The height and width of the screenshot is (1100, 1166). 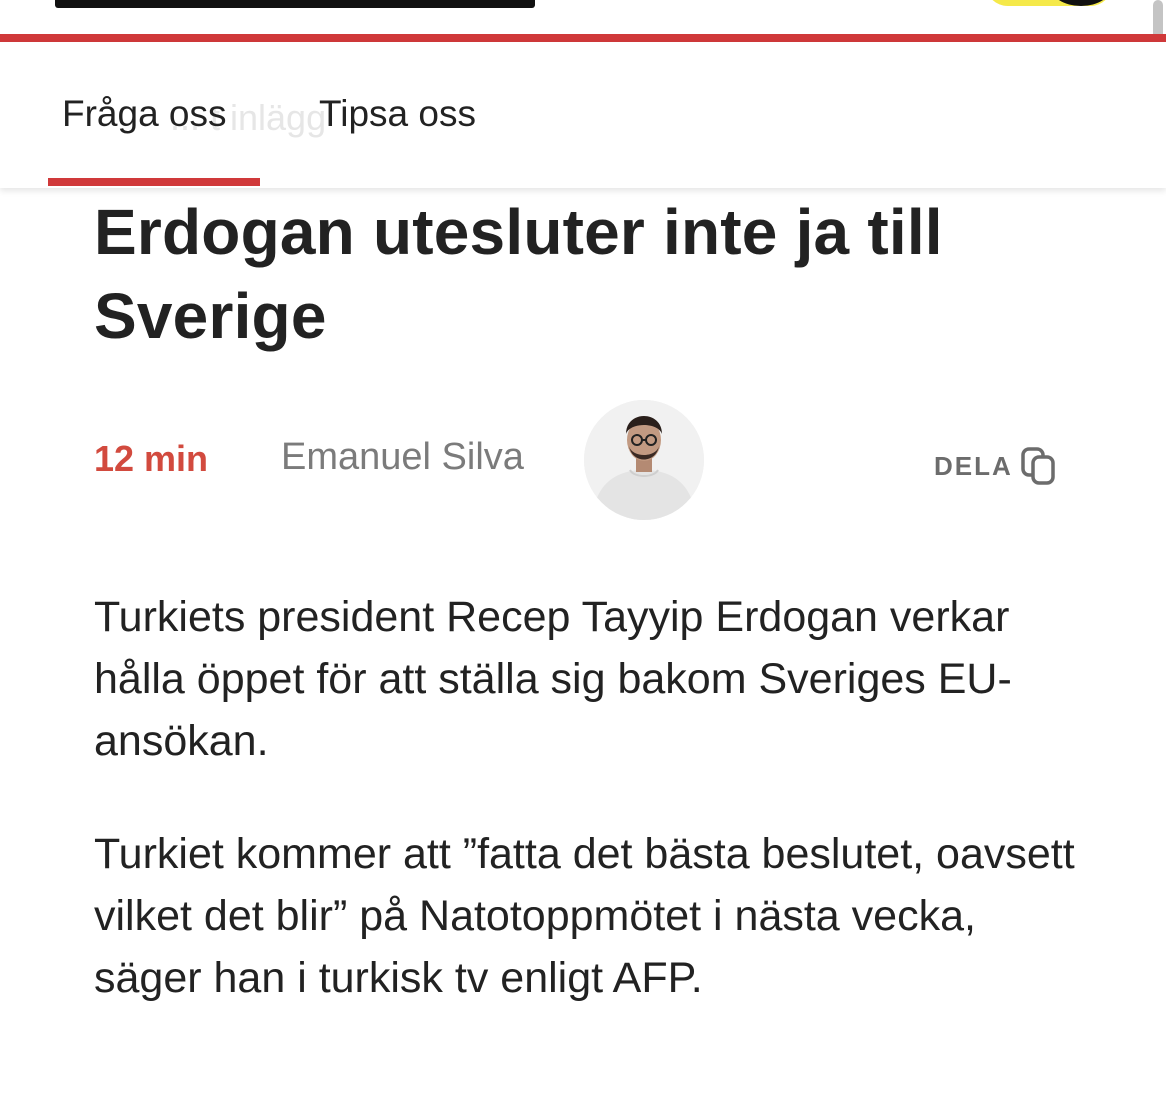 What do you see at coordinates (583, 460) in the screenshot?
I see `byline: 12 min Emanuel Silva DELA` at bounding box center [583, 460].